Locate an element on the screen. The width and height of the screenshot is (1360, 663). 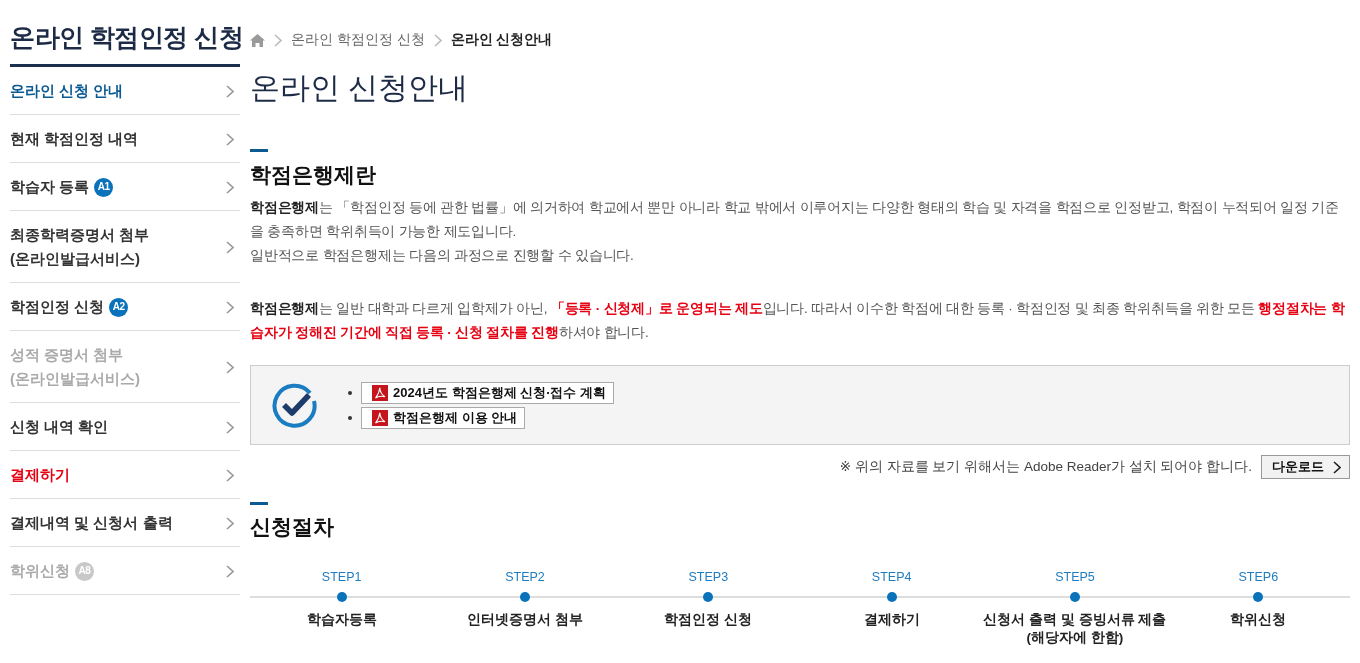
notice-text: 학점은행제는 일반 대학과 다르게 입학제가 아닌, 「등록 · 신청제」로 운영되는 제도입니다. 따라서 이수한 학점에 대한 등록 · 학점인정 및 최종 학위취득을 위한 모든 행정절차는 학습자가 정해진 기간에 직접 등록 · 신청 절차를 진행하셔야 합니다. is located at coordinates (798, 321).